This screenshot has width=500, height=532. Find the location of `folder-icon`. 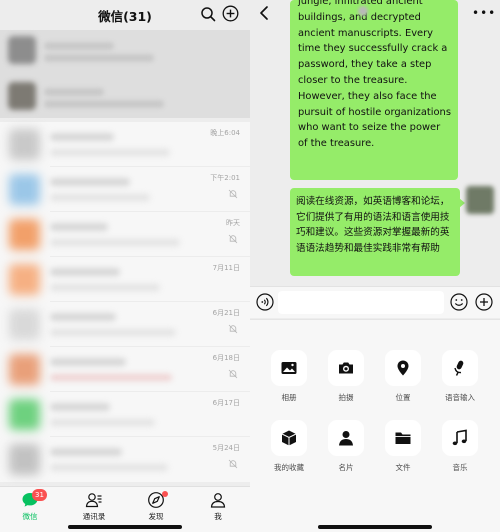

folder-icon is located at coordinates (403, 438).